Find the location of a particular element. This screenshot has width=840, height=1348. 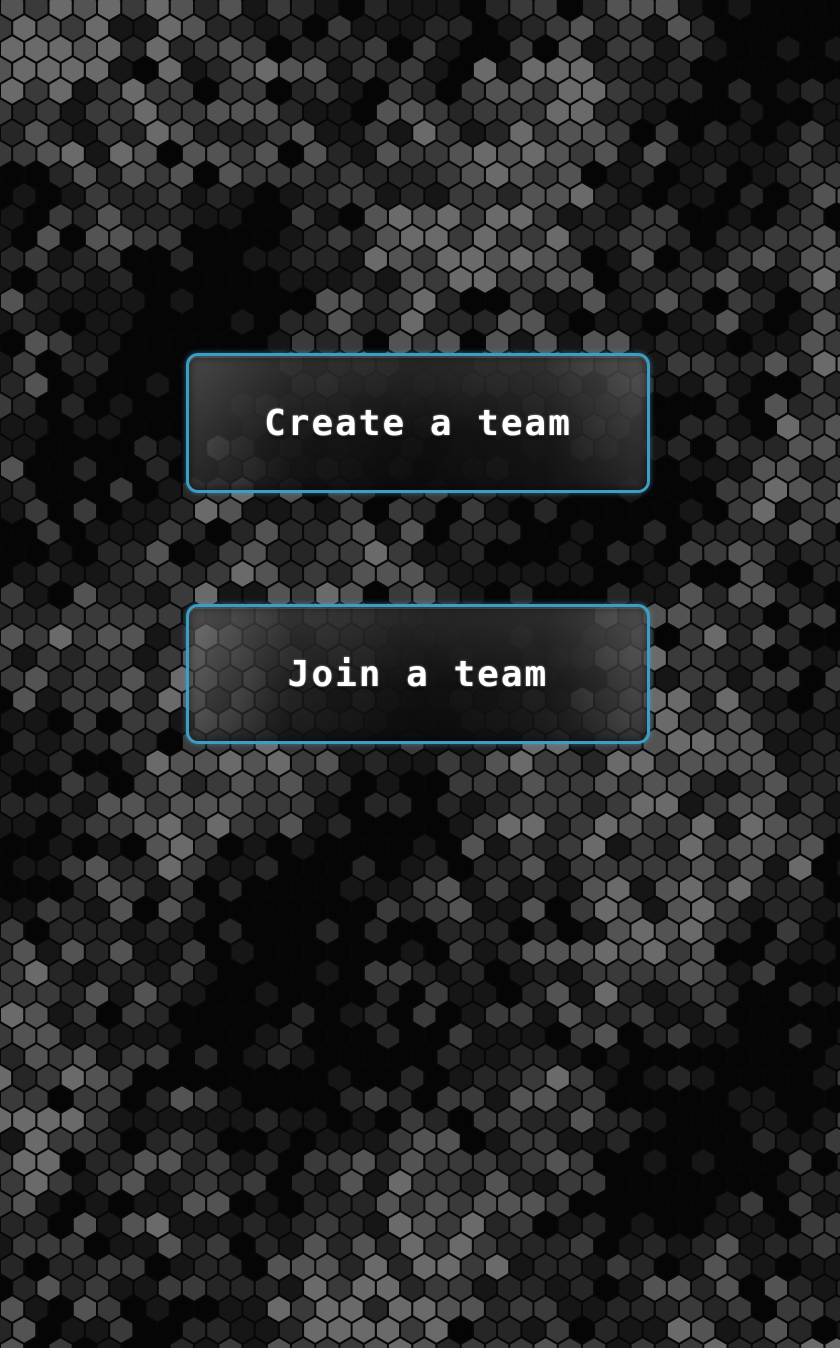

create-team-label: Create a team is located at coordinates (418, 423).